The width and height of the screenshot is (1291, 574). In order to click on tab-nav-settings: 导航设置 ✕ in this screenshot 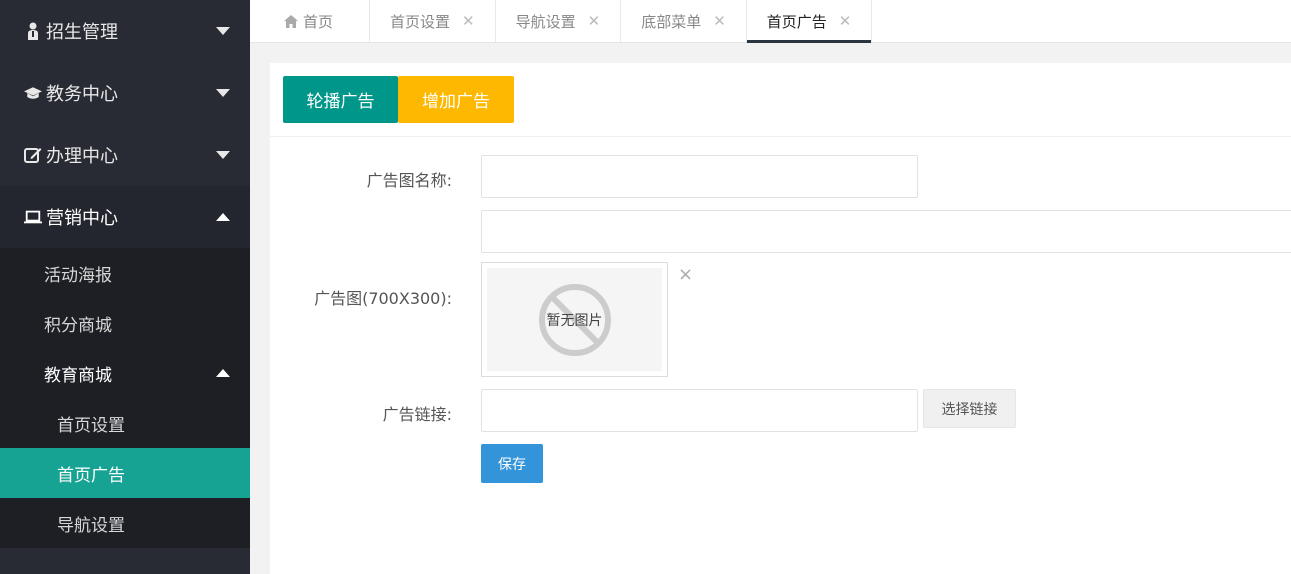, I will do `click(559, 21)`.